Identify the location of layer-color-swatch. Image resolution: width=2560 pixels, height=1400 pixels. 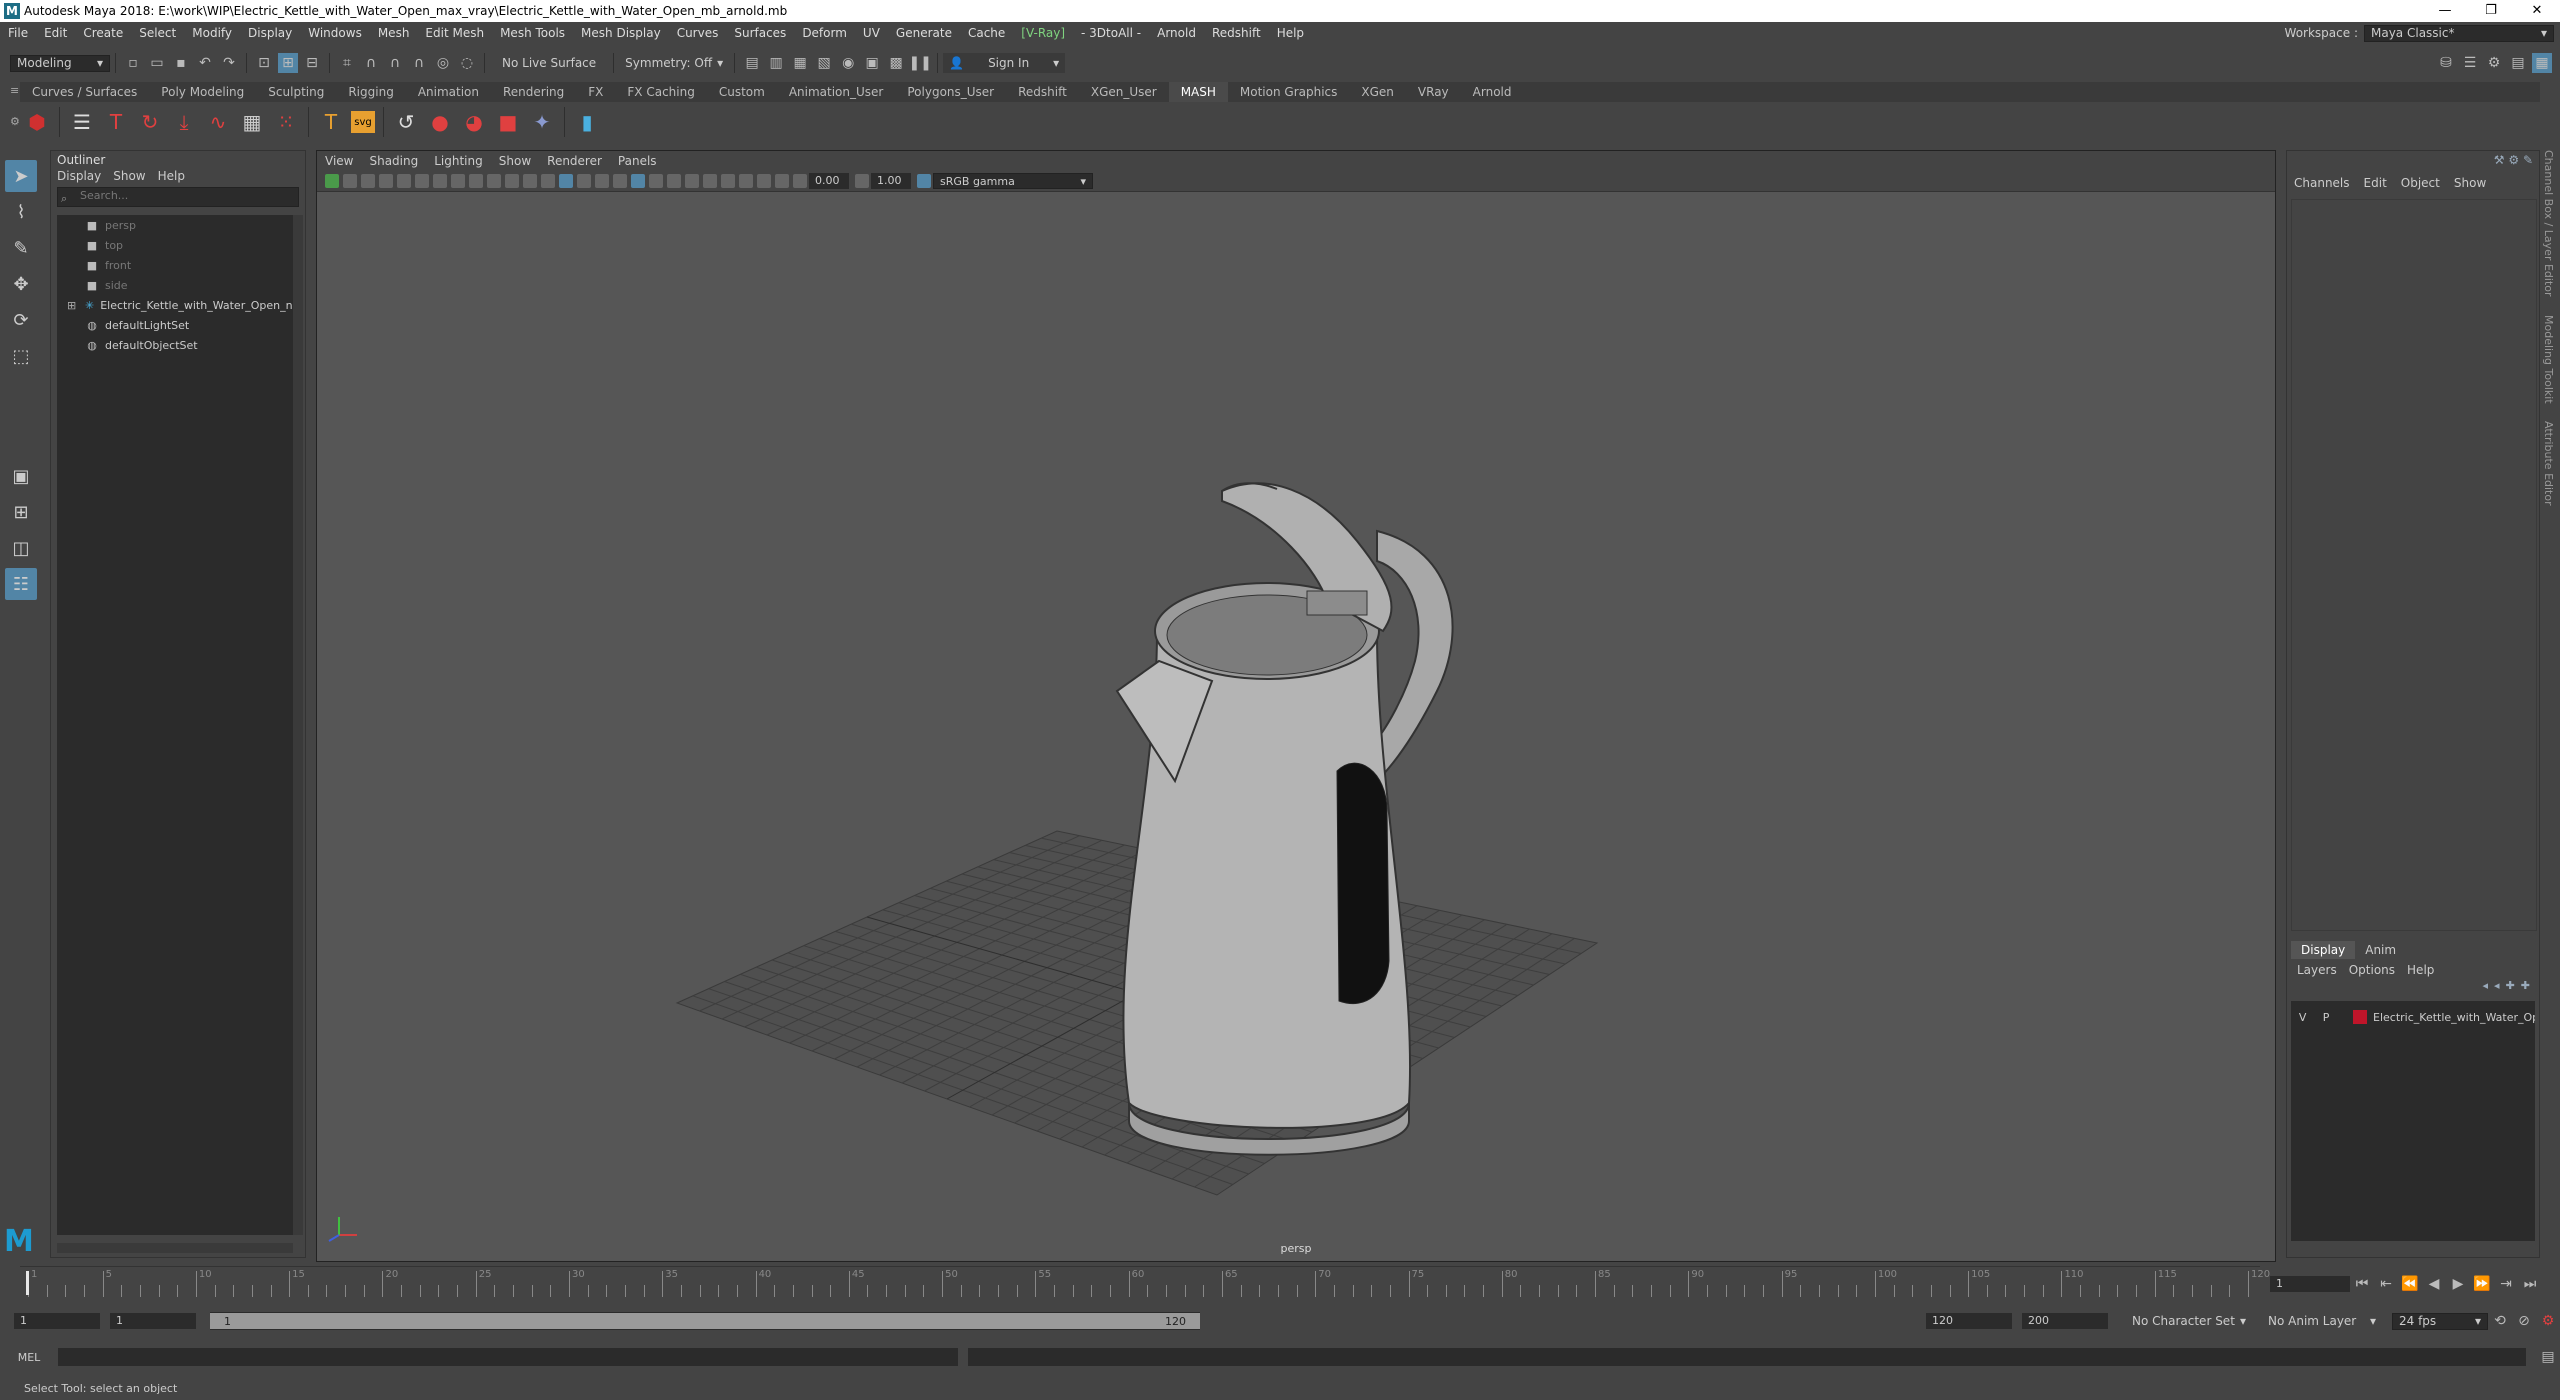
(2360, 1017).